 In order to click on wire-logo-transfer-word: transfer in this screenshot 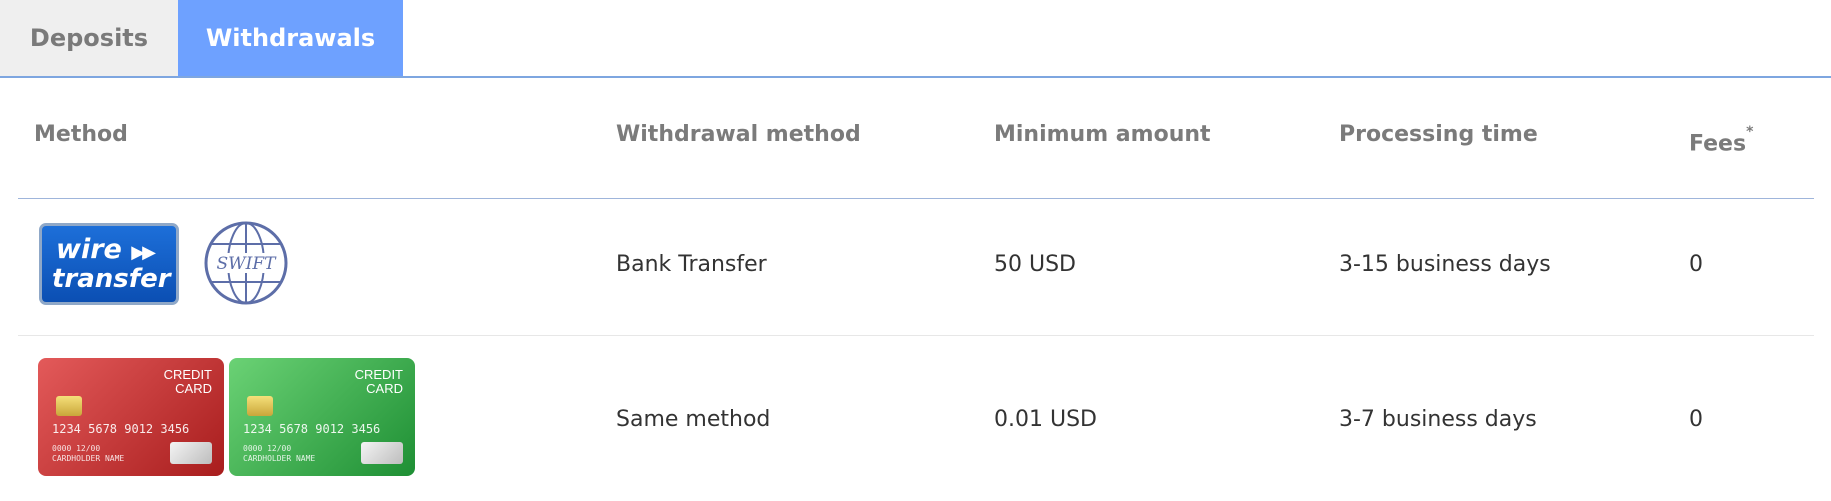, I will do `click(111, 279)`.